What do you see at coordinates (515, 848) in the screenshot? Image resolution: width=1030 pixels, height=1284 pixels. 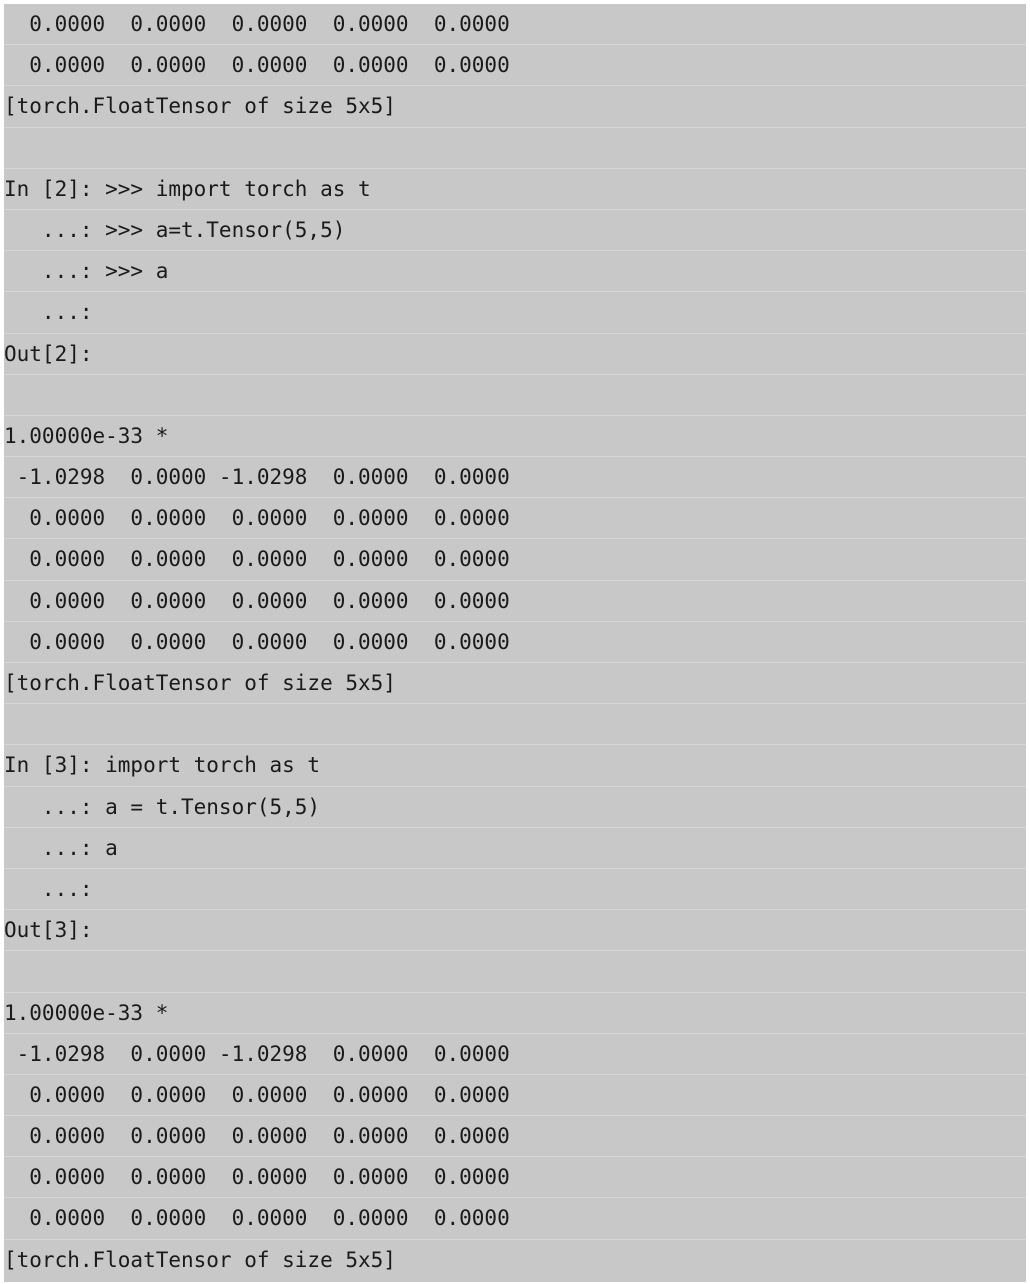 I see `console-line: ...: a` at bounding box center [515, 848].